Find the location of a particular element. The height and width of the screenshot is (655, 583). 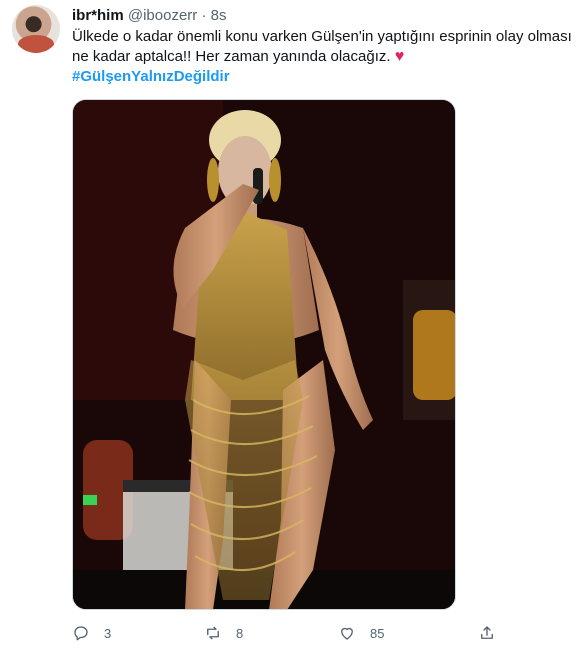

retweet-button: 8 is located at coordinates (223, 633).